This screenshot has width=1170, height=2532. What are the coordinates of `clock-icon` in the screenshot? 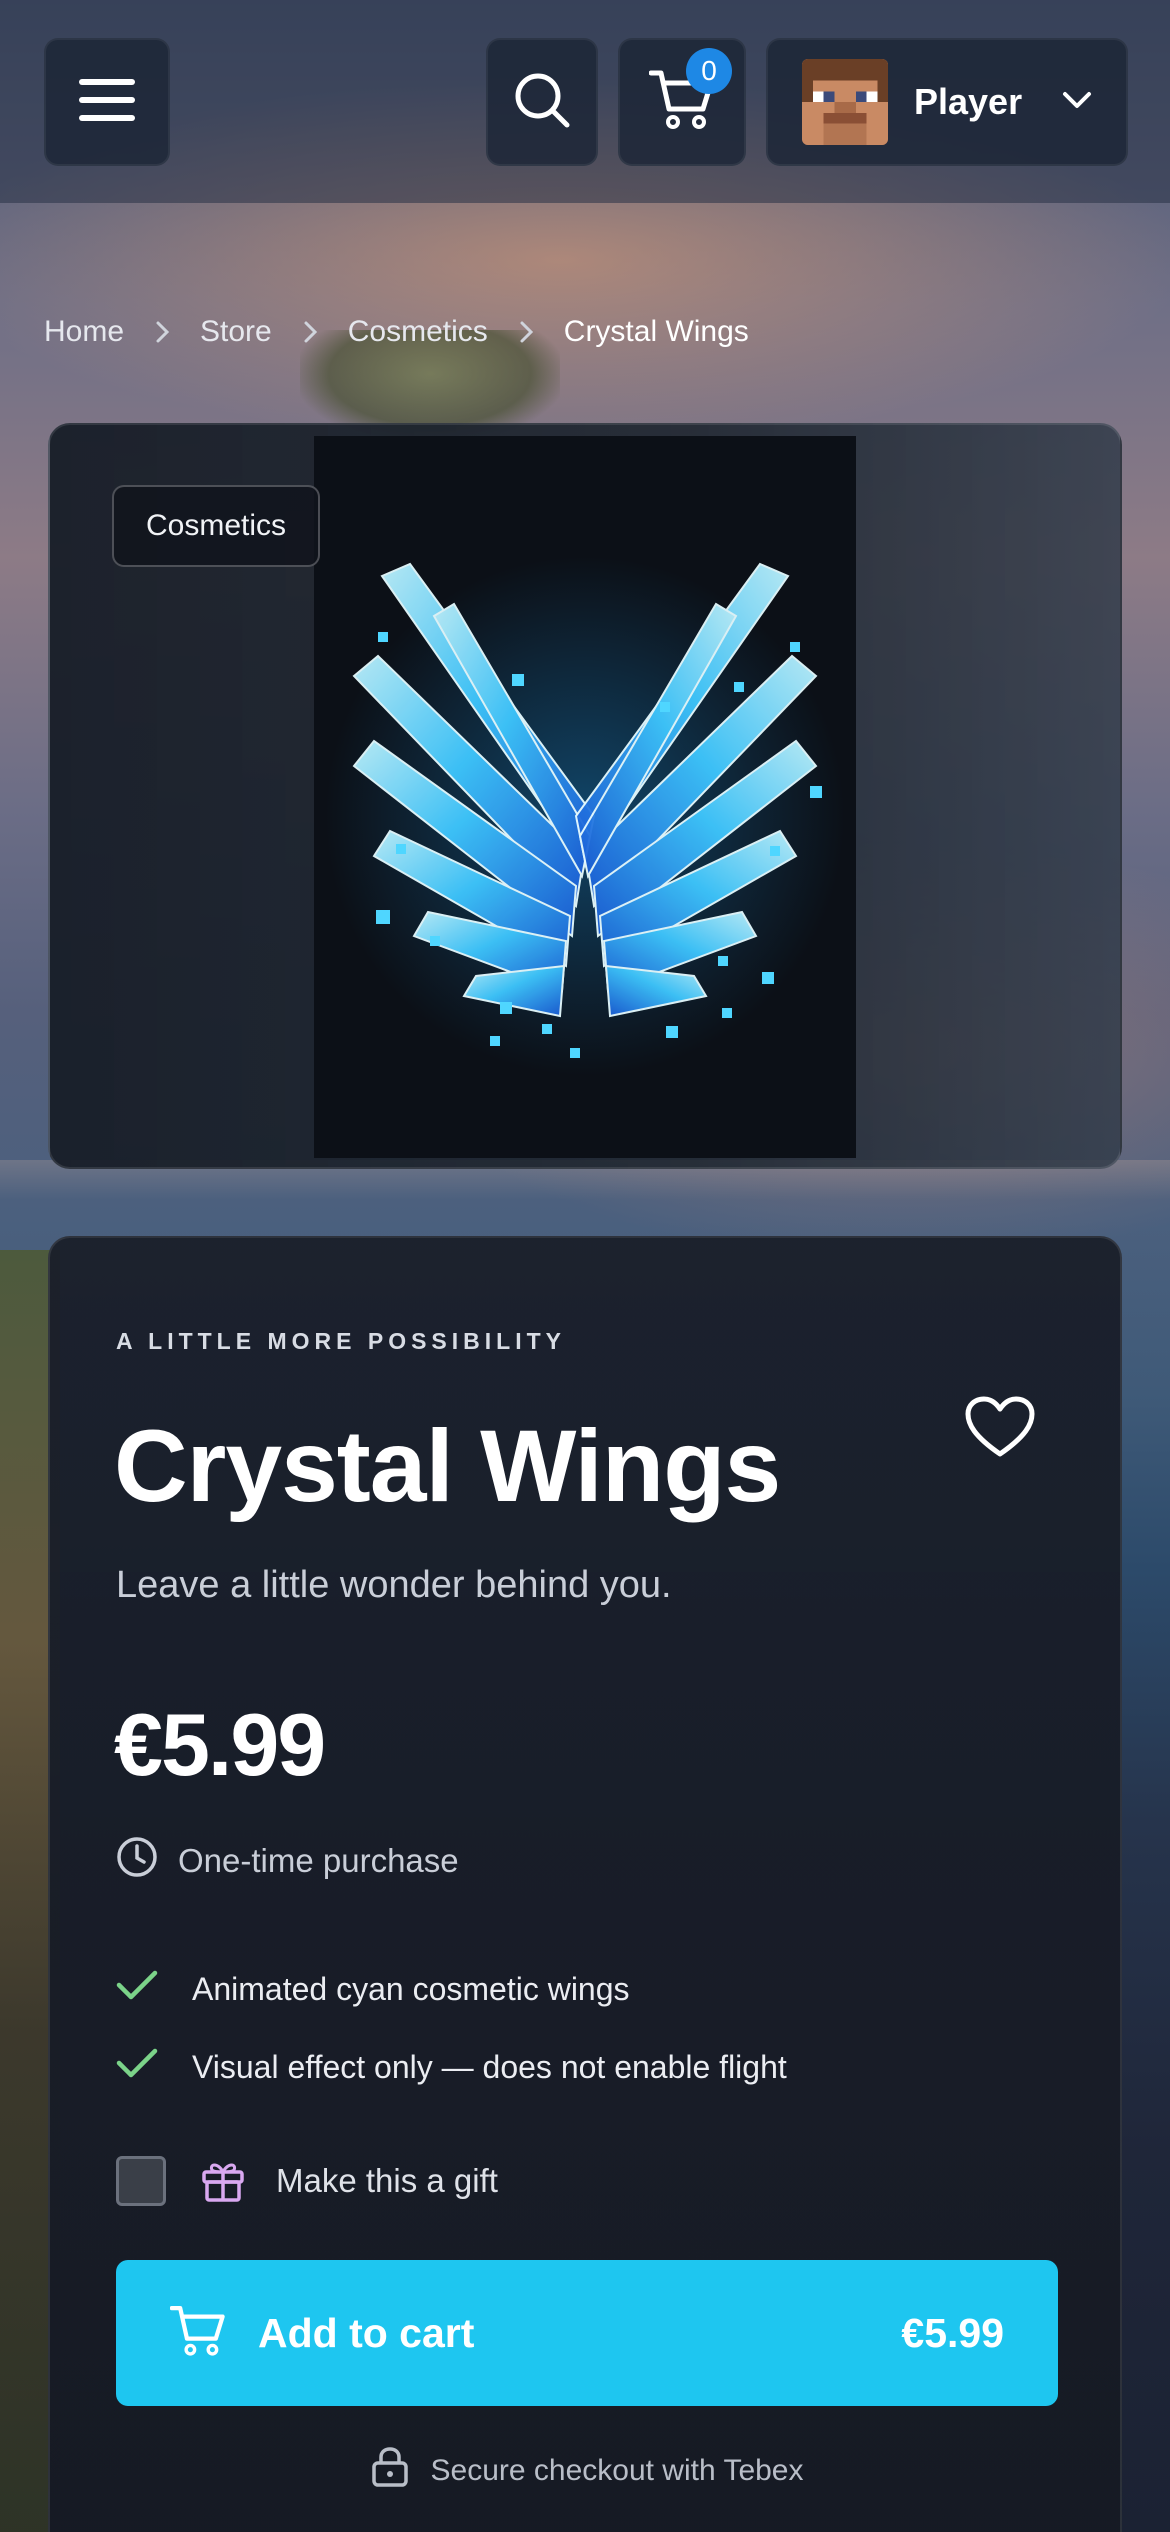 It's located at (137, 1861).